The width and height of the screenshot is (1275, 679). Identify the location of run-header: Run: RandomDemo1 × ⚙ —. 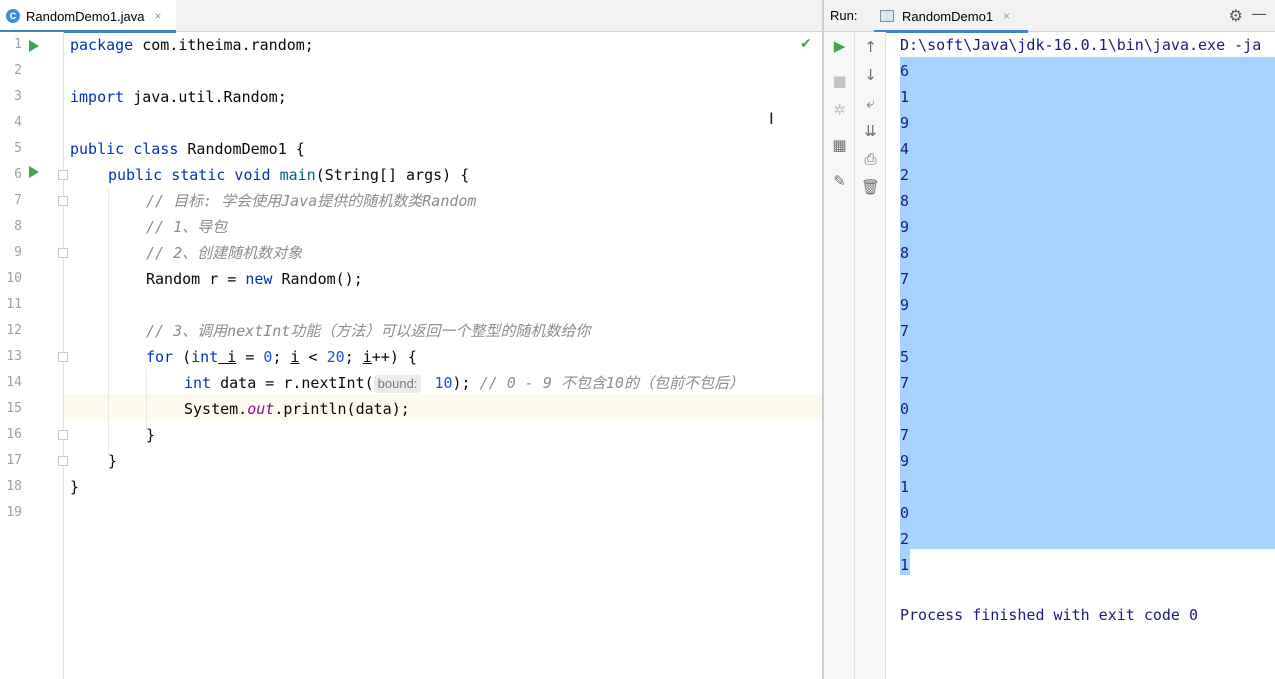
(1049, 16).